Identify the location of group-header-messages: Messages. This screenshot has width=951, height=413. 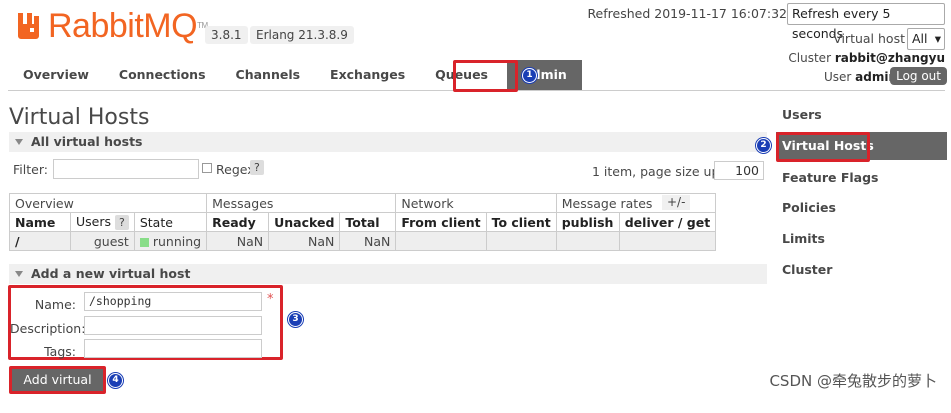
(301, 203).